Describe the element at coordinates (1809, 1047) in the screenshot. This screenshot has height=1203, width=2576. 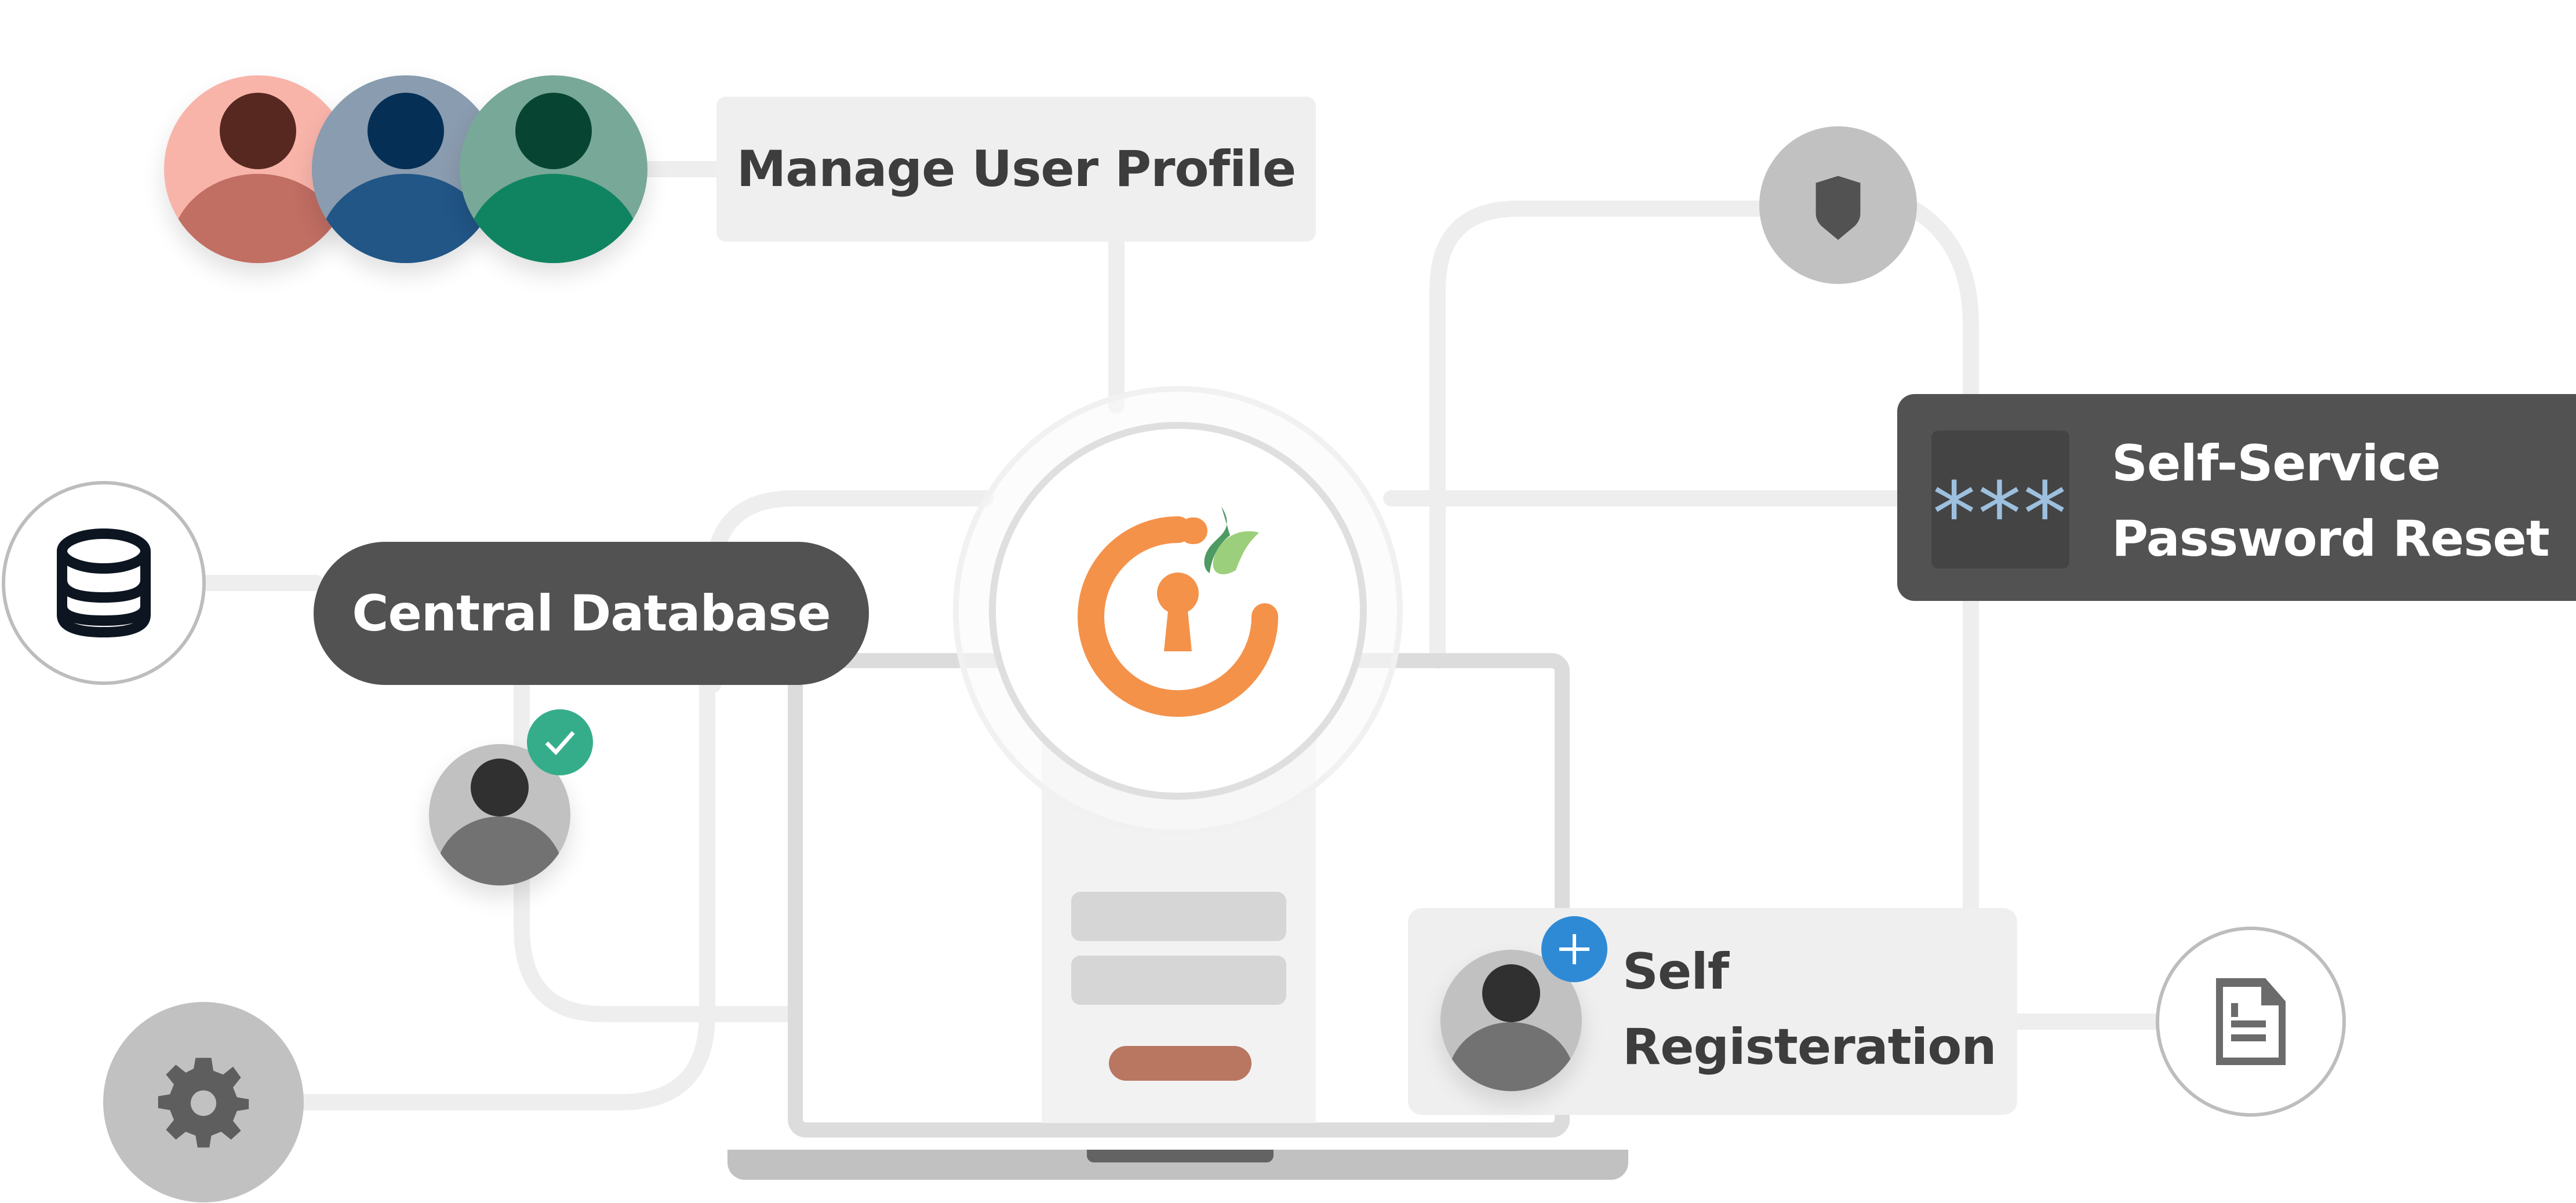
I see `self-registration-line2: Registeration` at that location.